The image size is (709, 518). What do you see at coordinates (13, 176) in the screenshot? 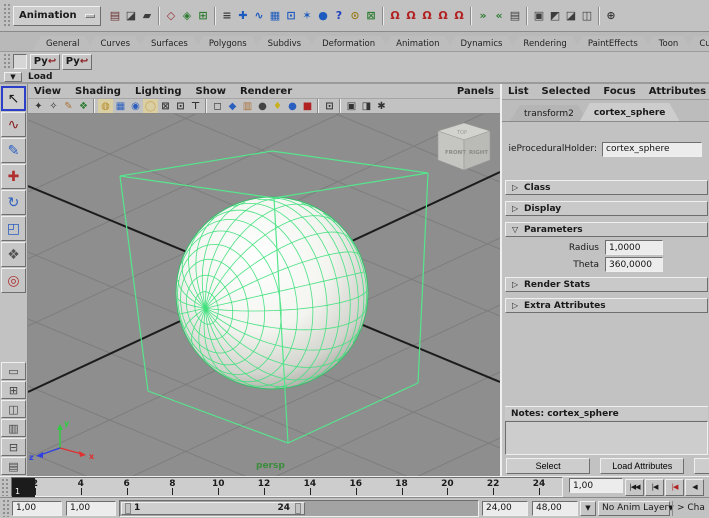
I see `move-tool-icon: ✚` at bounding box center [13, 176].